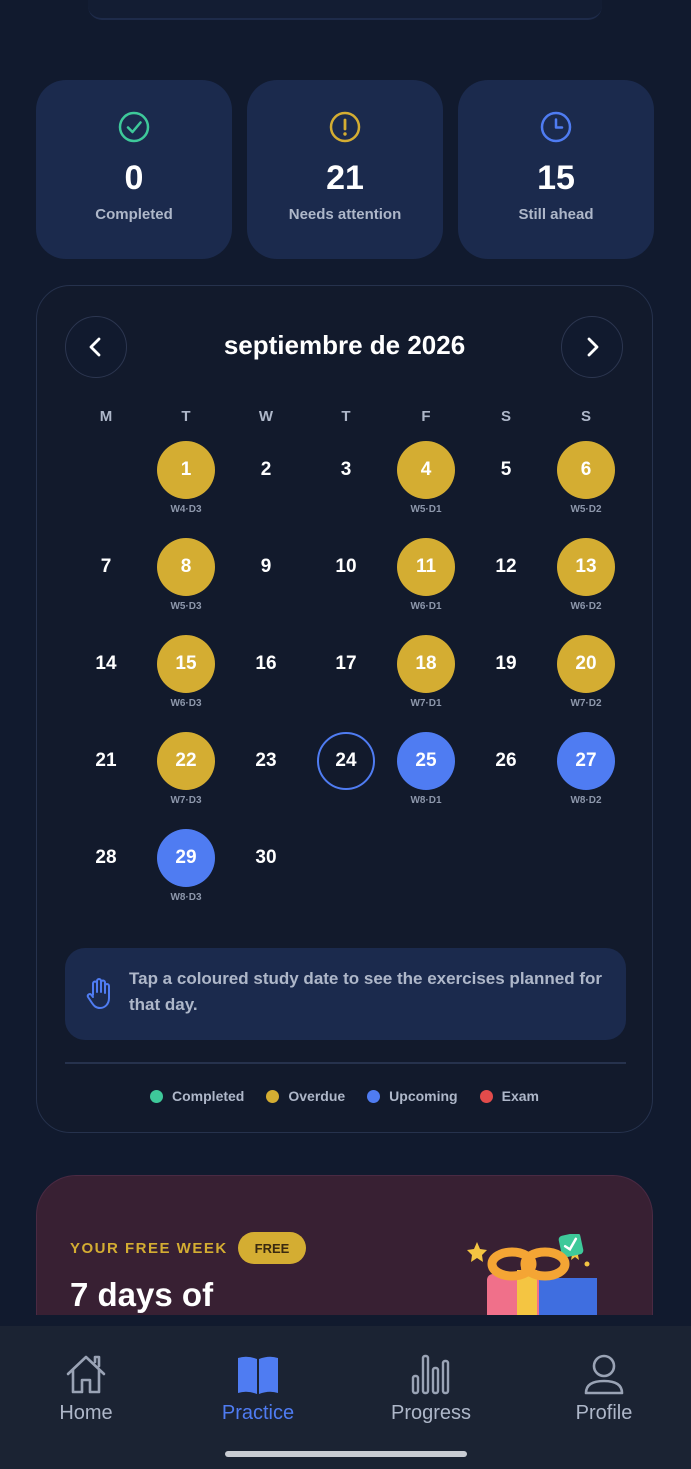  I want to click on calendar-day-9: 9, so click(266, 566).